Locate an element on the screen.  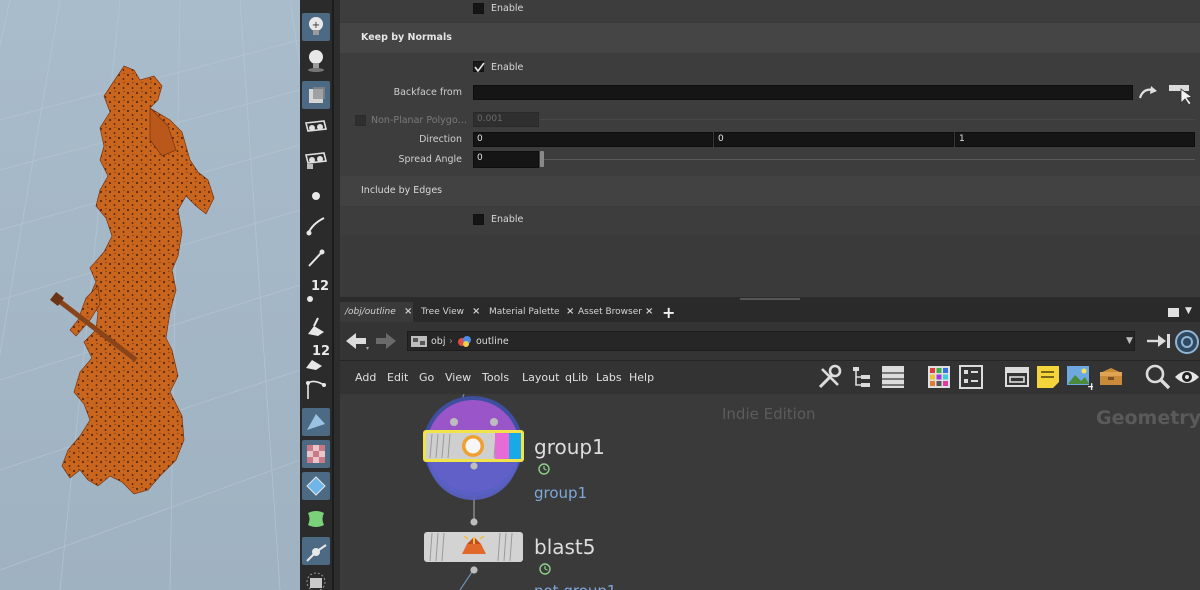
patch-tool-button is located at coordinates (316, 519).